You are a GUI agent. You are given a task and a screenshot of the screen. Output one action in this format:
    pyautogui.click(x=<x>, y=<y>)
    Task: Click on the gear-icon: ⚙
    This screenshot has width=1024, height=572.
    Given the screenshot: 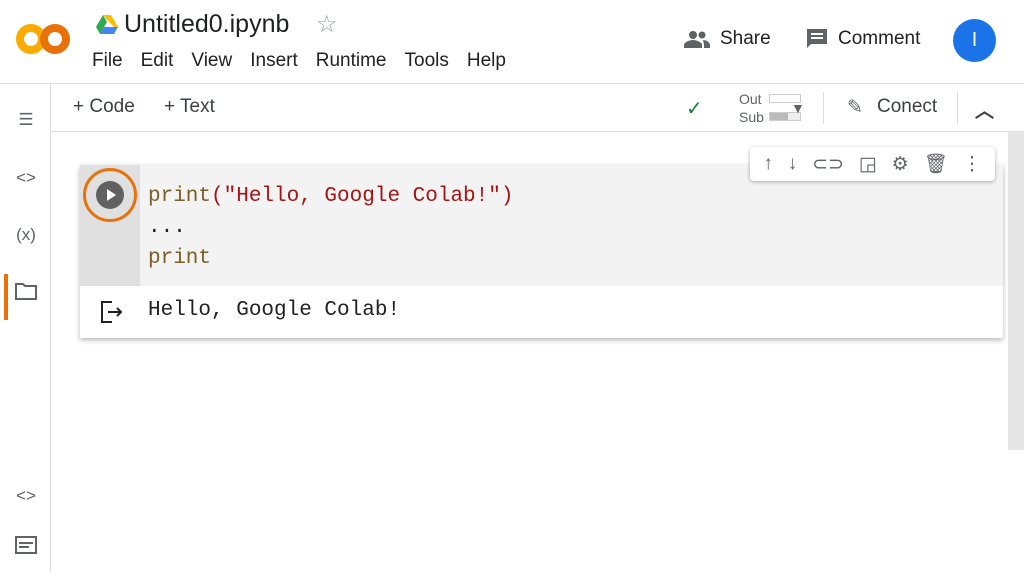 What is the action you would take?
    pyautogui.click(x=900, y=164)
    